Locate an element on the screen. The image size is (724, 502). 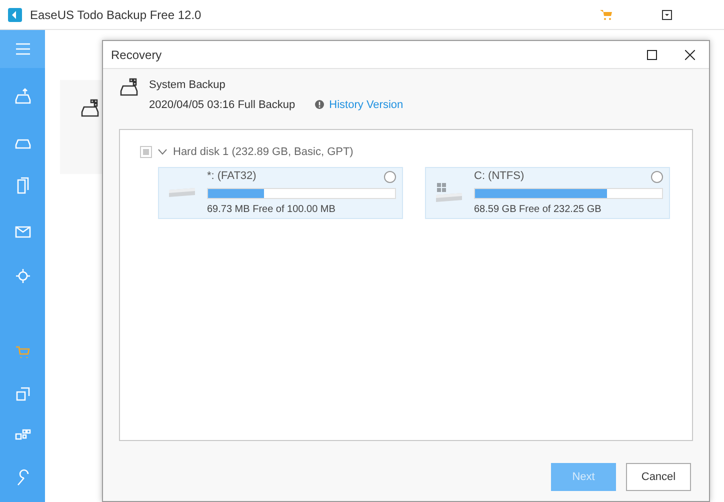
dropdown-menu-icon is located at coordinates (667, 15).